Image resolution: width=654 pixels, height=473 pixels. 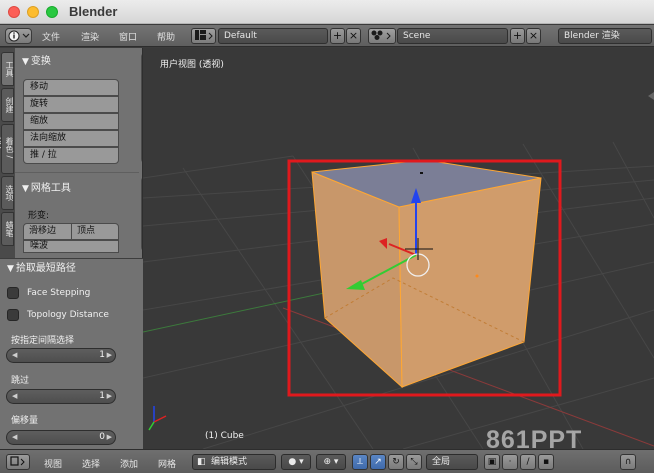 What do you see at coordinates (331, 462) in the screenshot?
I see `pivot-point-dropdown: ⊕ ▾` at bounding box center [331, 462].